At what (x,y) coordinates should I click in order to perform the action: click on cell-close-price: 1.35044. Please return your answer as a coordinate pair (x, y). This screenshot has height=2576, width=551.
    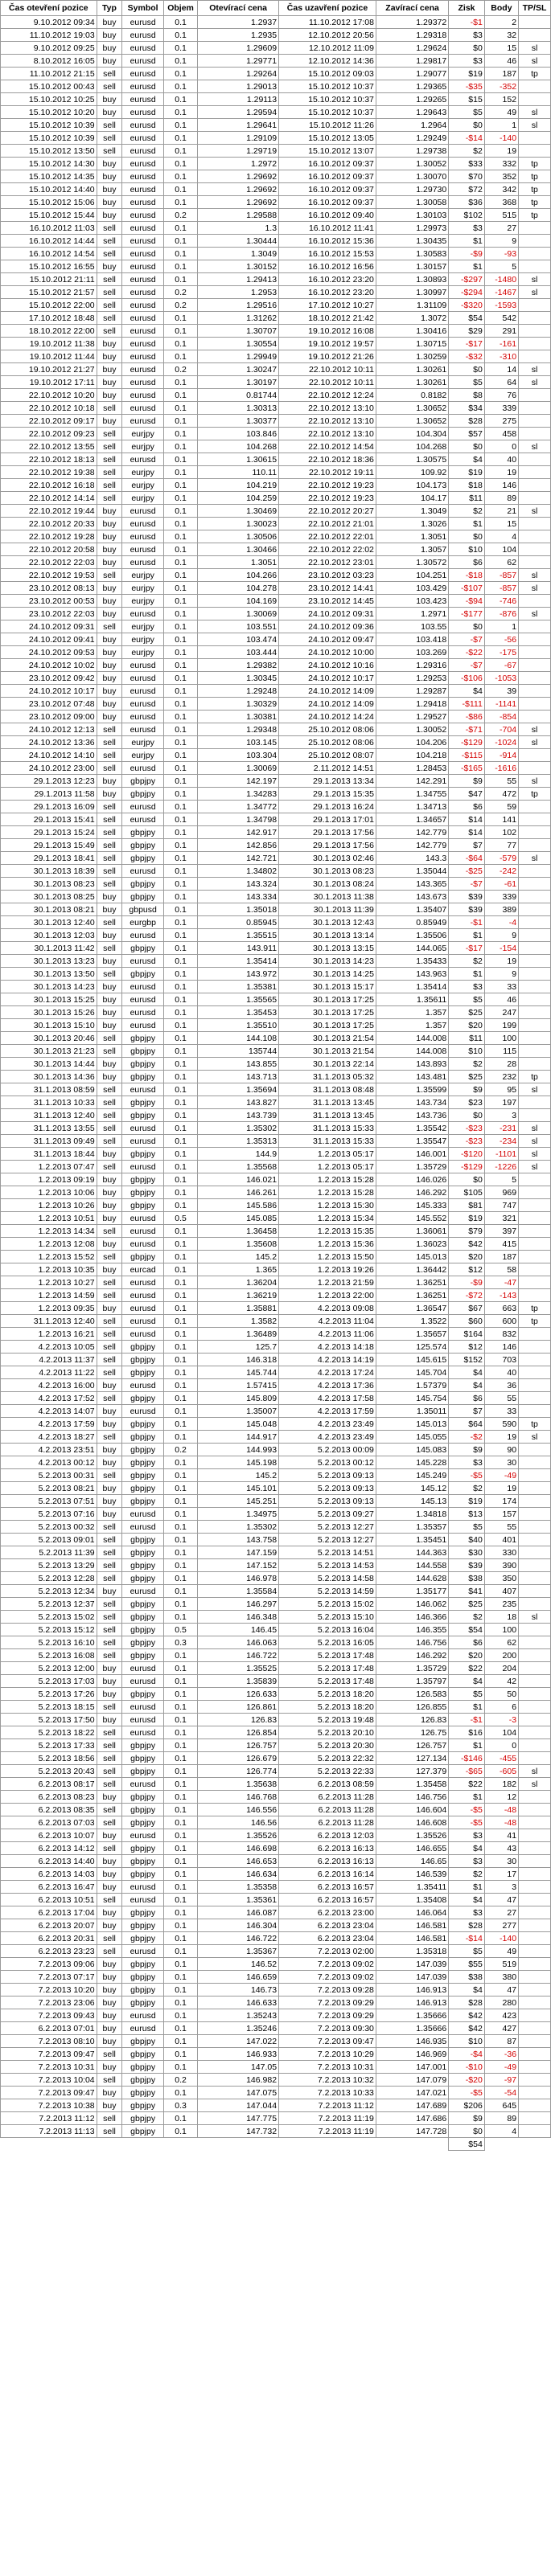
    Looking at the image, I should click on (412, 871).